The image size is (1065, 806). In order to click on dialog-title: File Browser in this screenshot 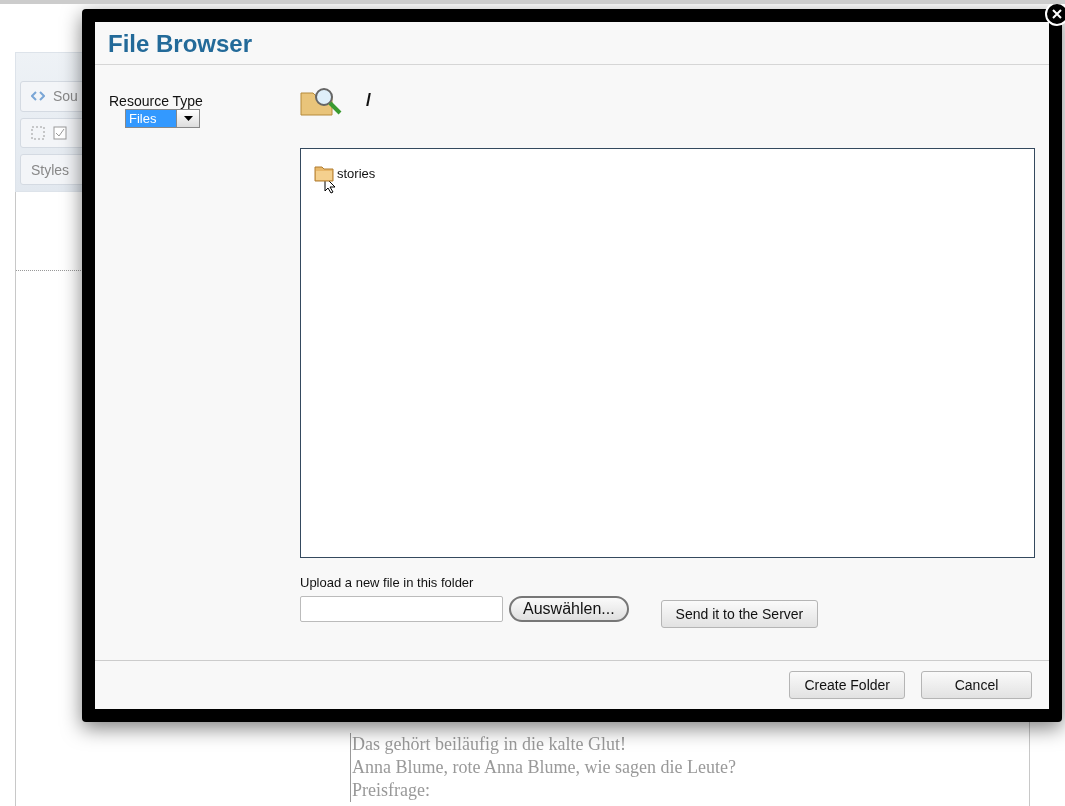, I will do `click(572, 43)`.